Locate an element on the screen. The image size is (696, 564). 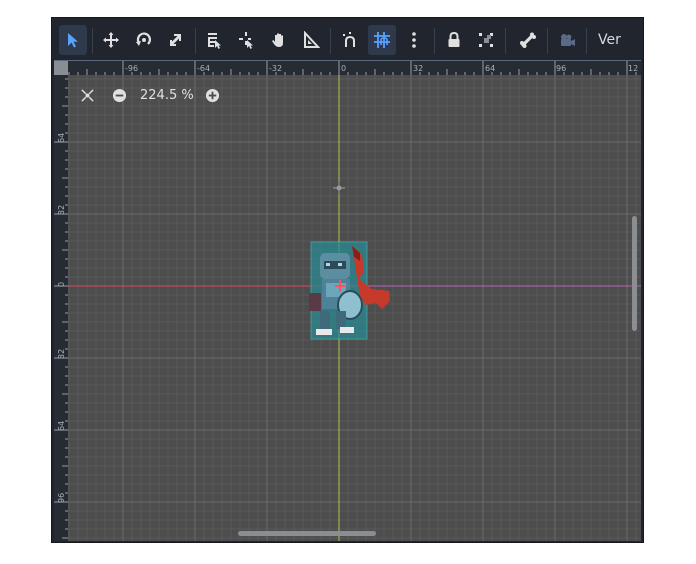
camera-button is located at coordinates (567, 40).